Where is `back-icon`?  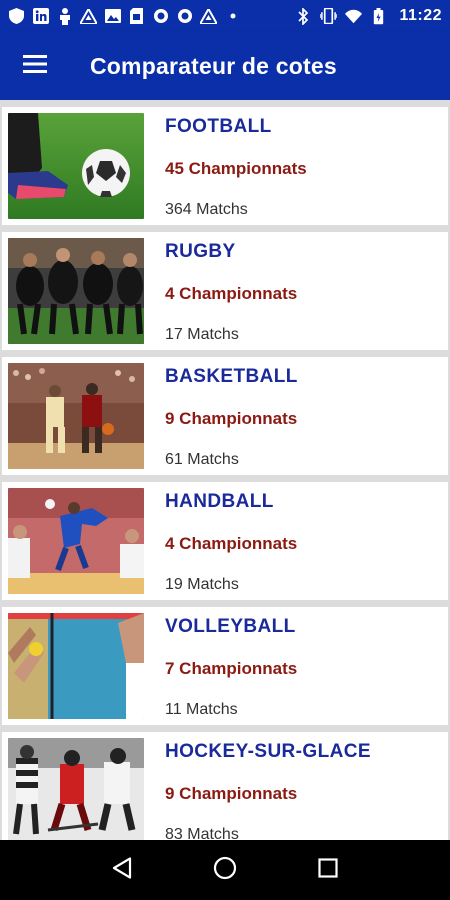 back-icon is located at coordinates (122, 870).